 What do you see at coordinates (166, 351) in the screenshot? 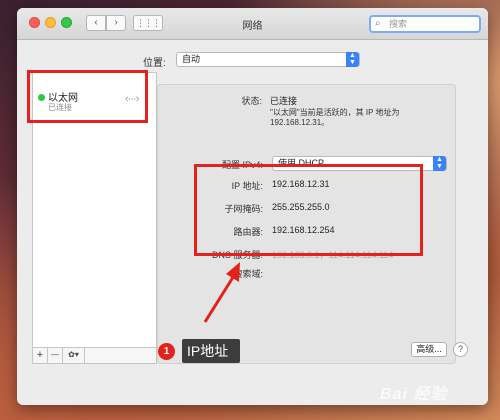
I see `callout-number-badge: 1` at bounding box center [166, 351].